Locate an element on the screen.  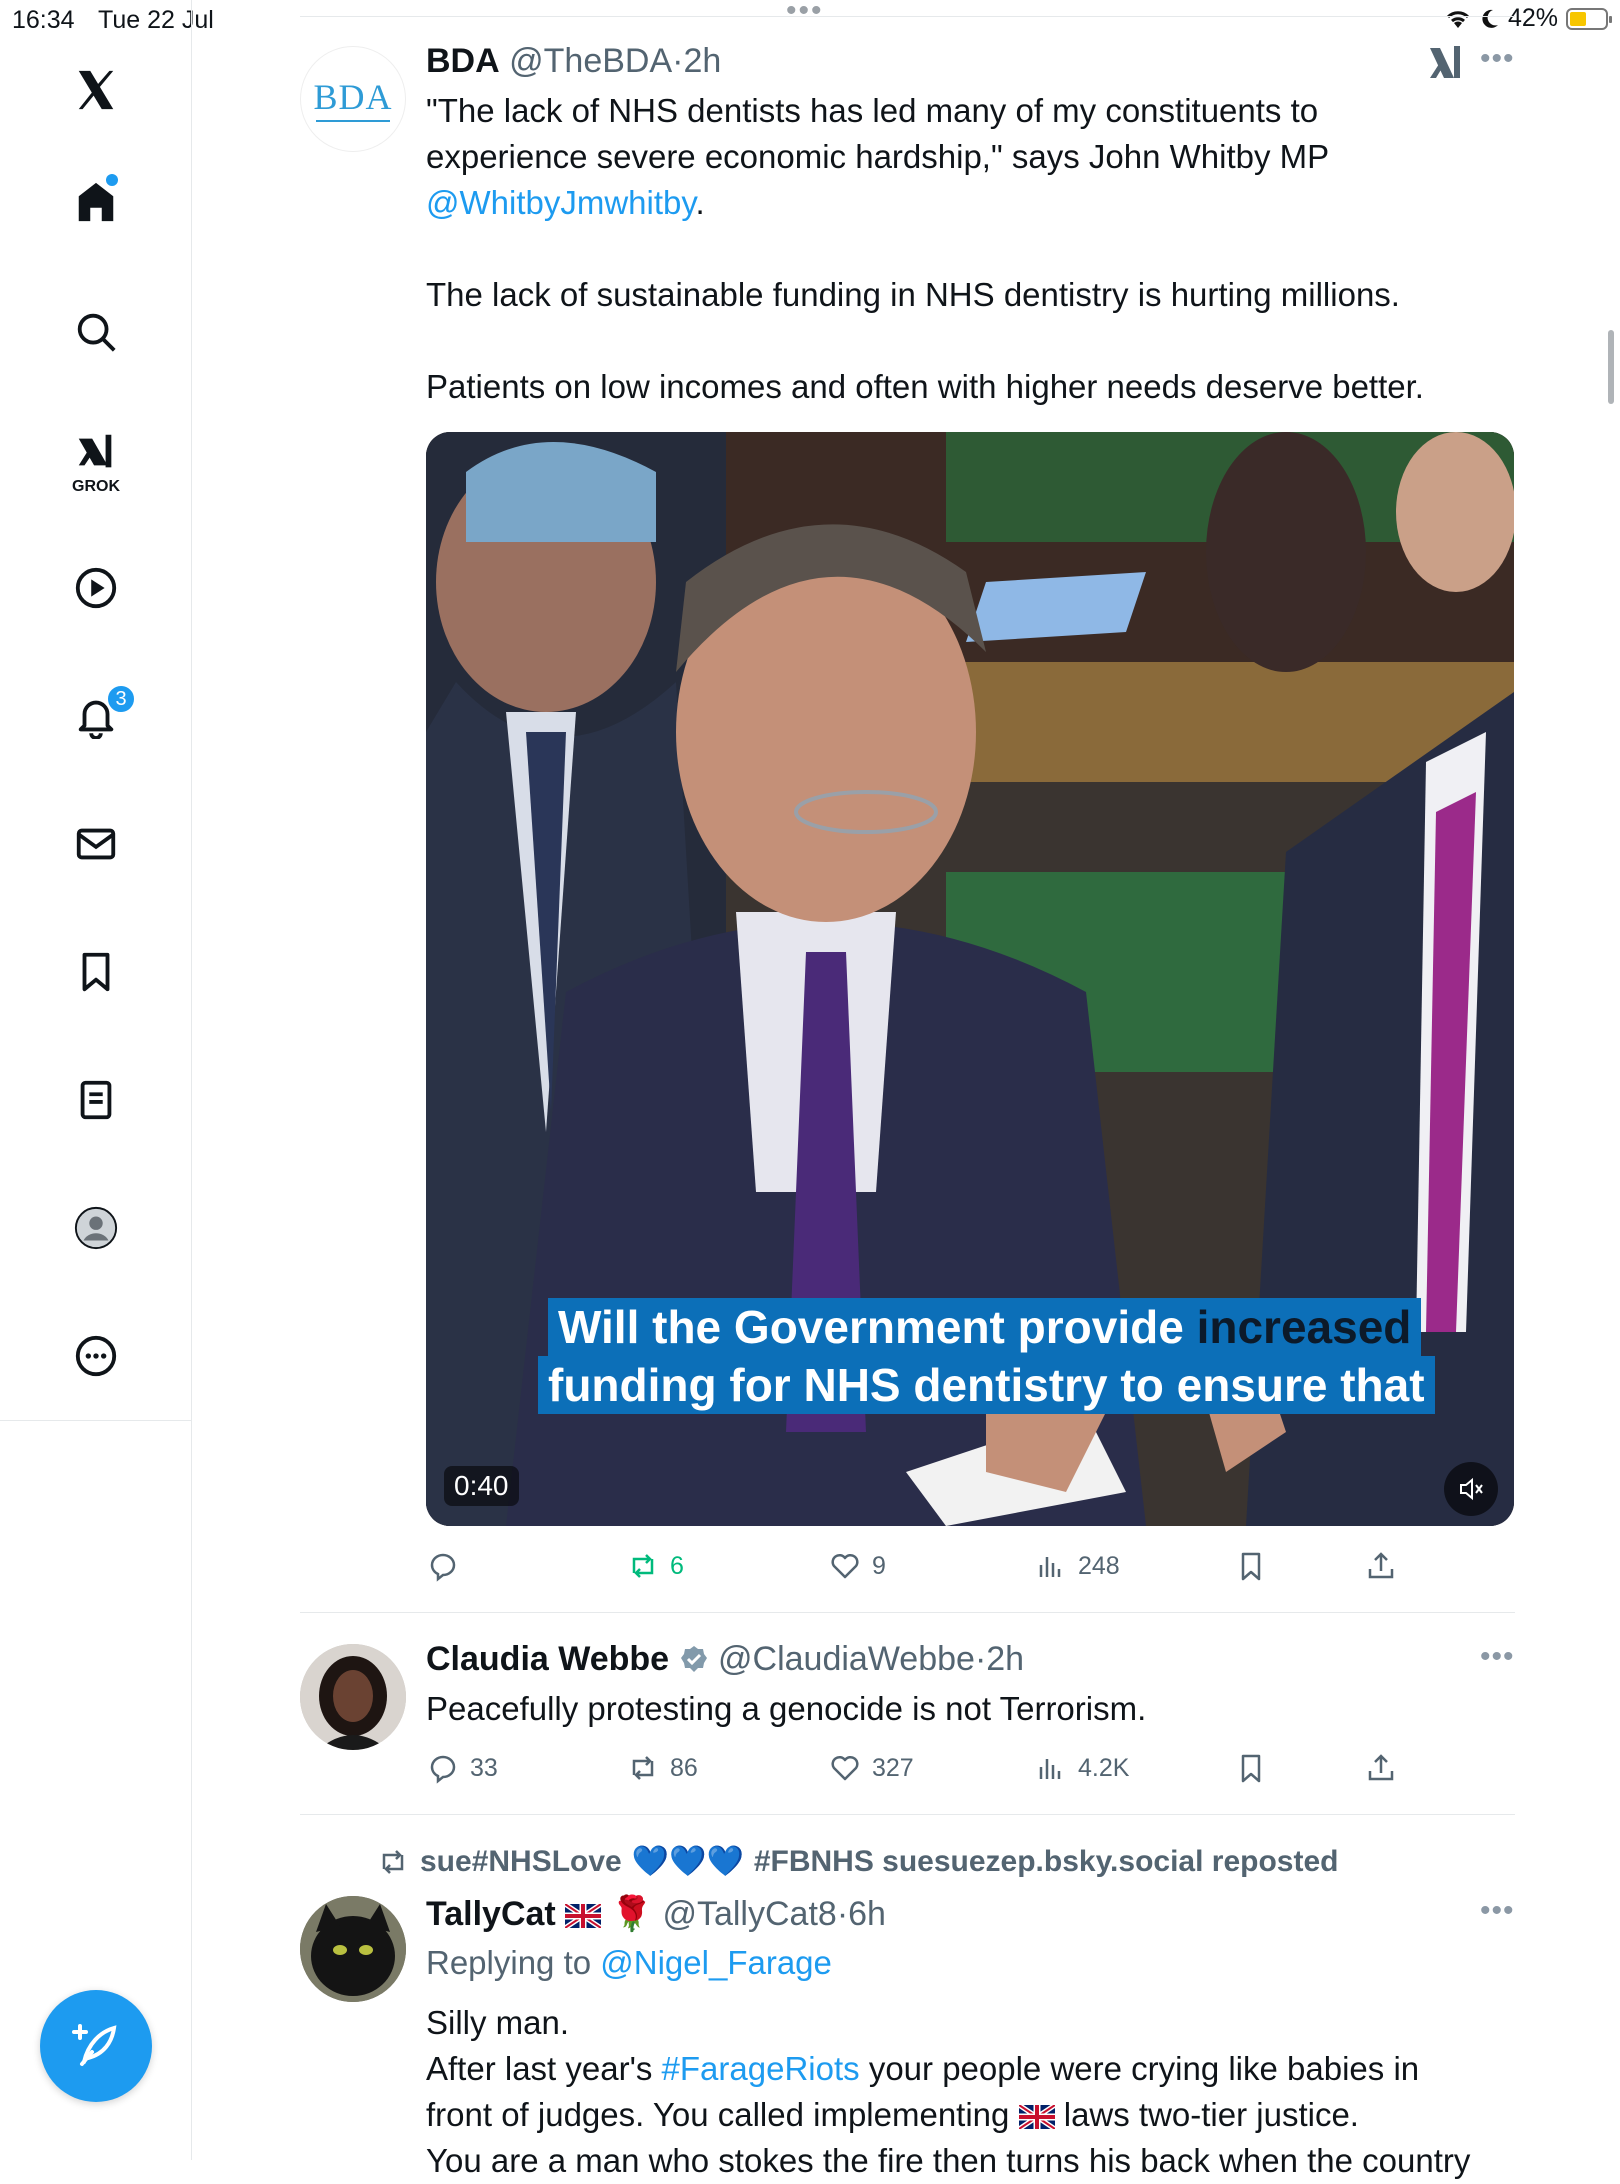
views-button: 248 is located at coordinates (1077, 1566).